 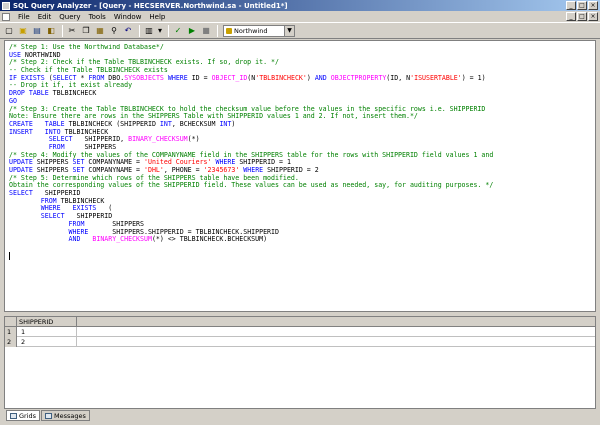 What do you see at coordinates (86, 31) in the screenshot?
I see `copy-icon: ❐` at bounding box center [86, 31].